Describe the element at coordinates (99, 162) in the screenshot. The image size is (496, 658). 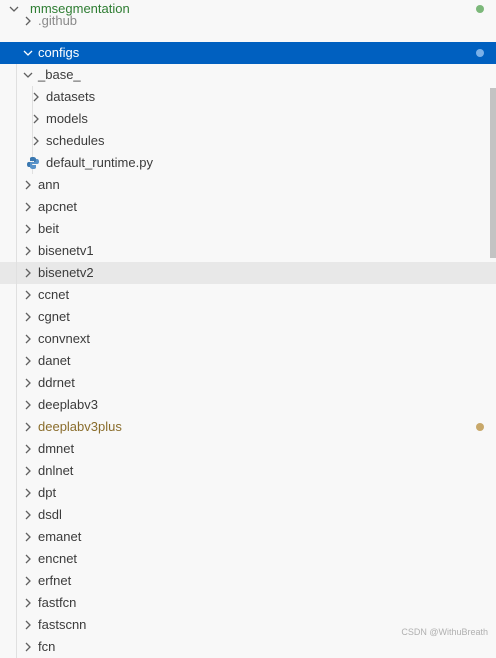
I see `item-label: default_runtime.py` at that location.